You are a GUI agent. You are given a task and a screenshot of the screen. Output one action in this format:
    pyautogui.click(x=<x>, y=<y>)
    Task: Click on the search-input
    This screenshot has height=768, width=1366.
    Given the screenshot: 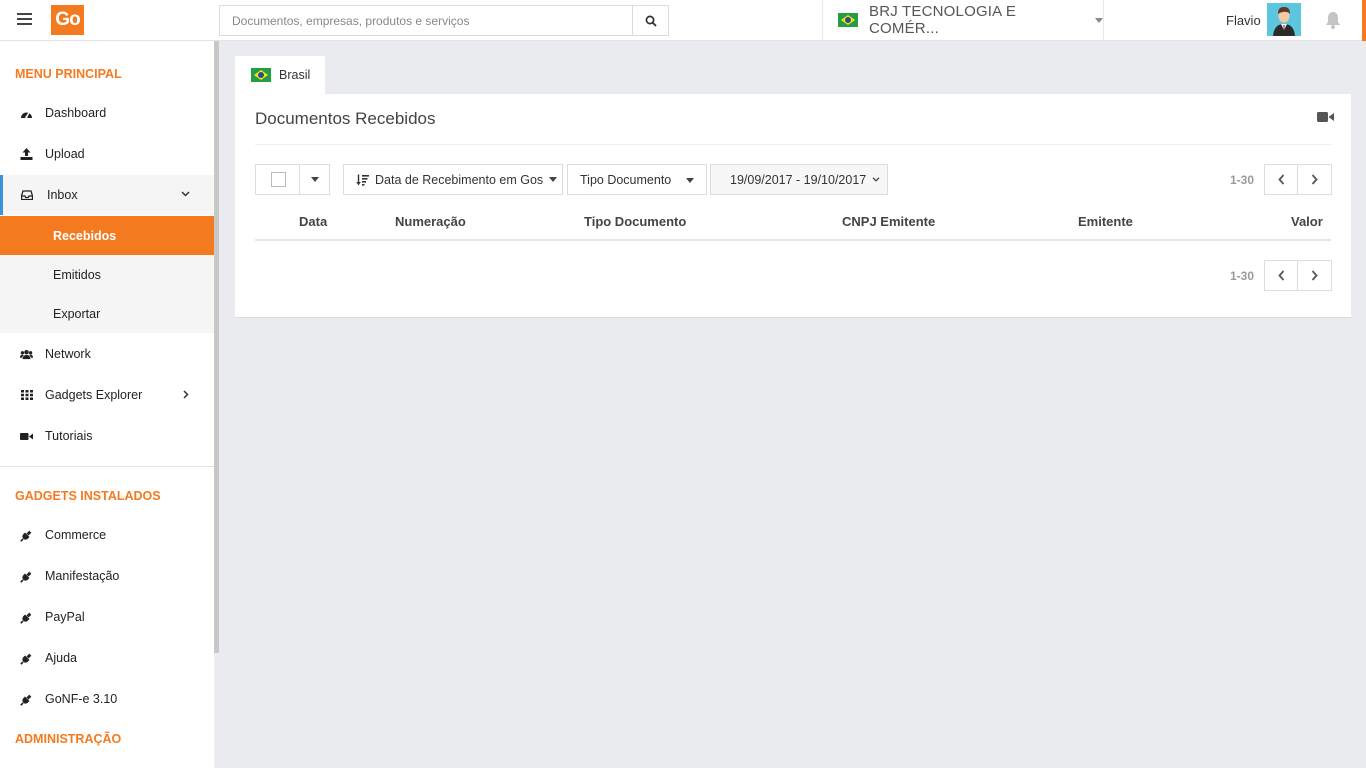 What is the action you would take?
    pyautogui.click(x=426, y=20)
    